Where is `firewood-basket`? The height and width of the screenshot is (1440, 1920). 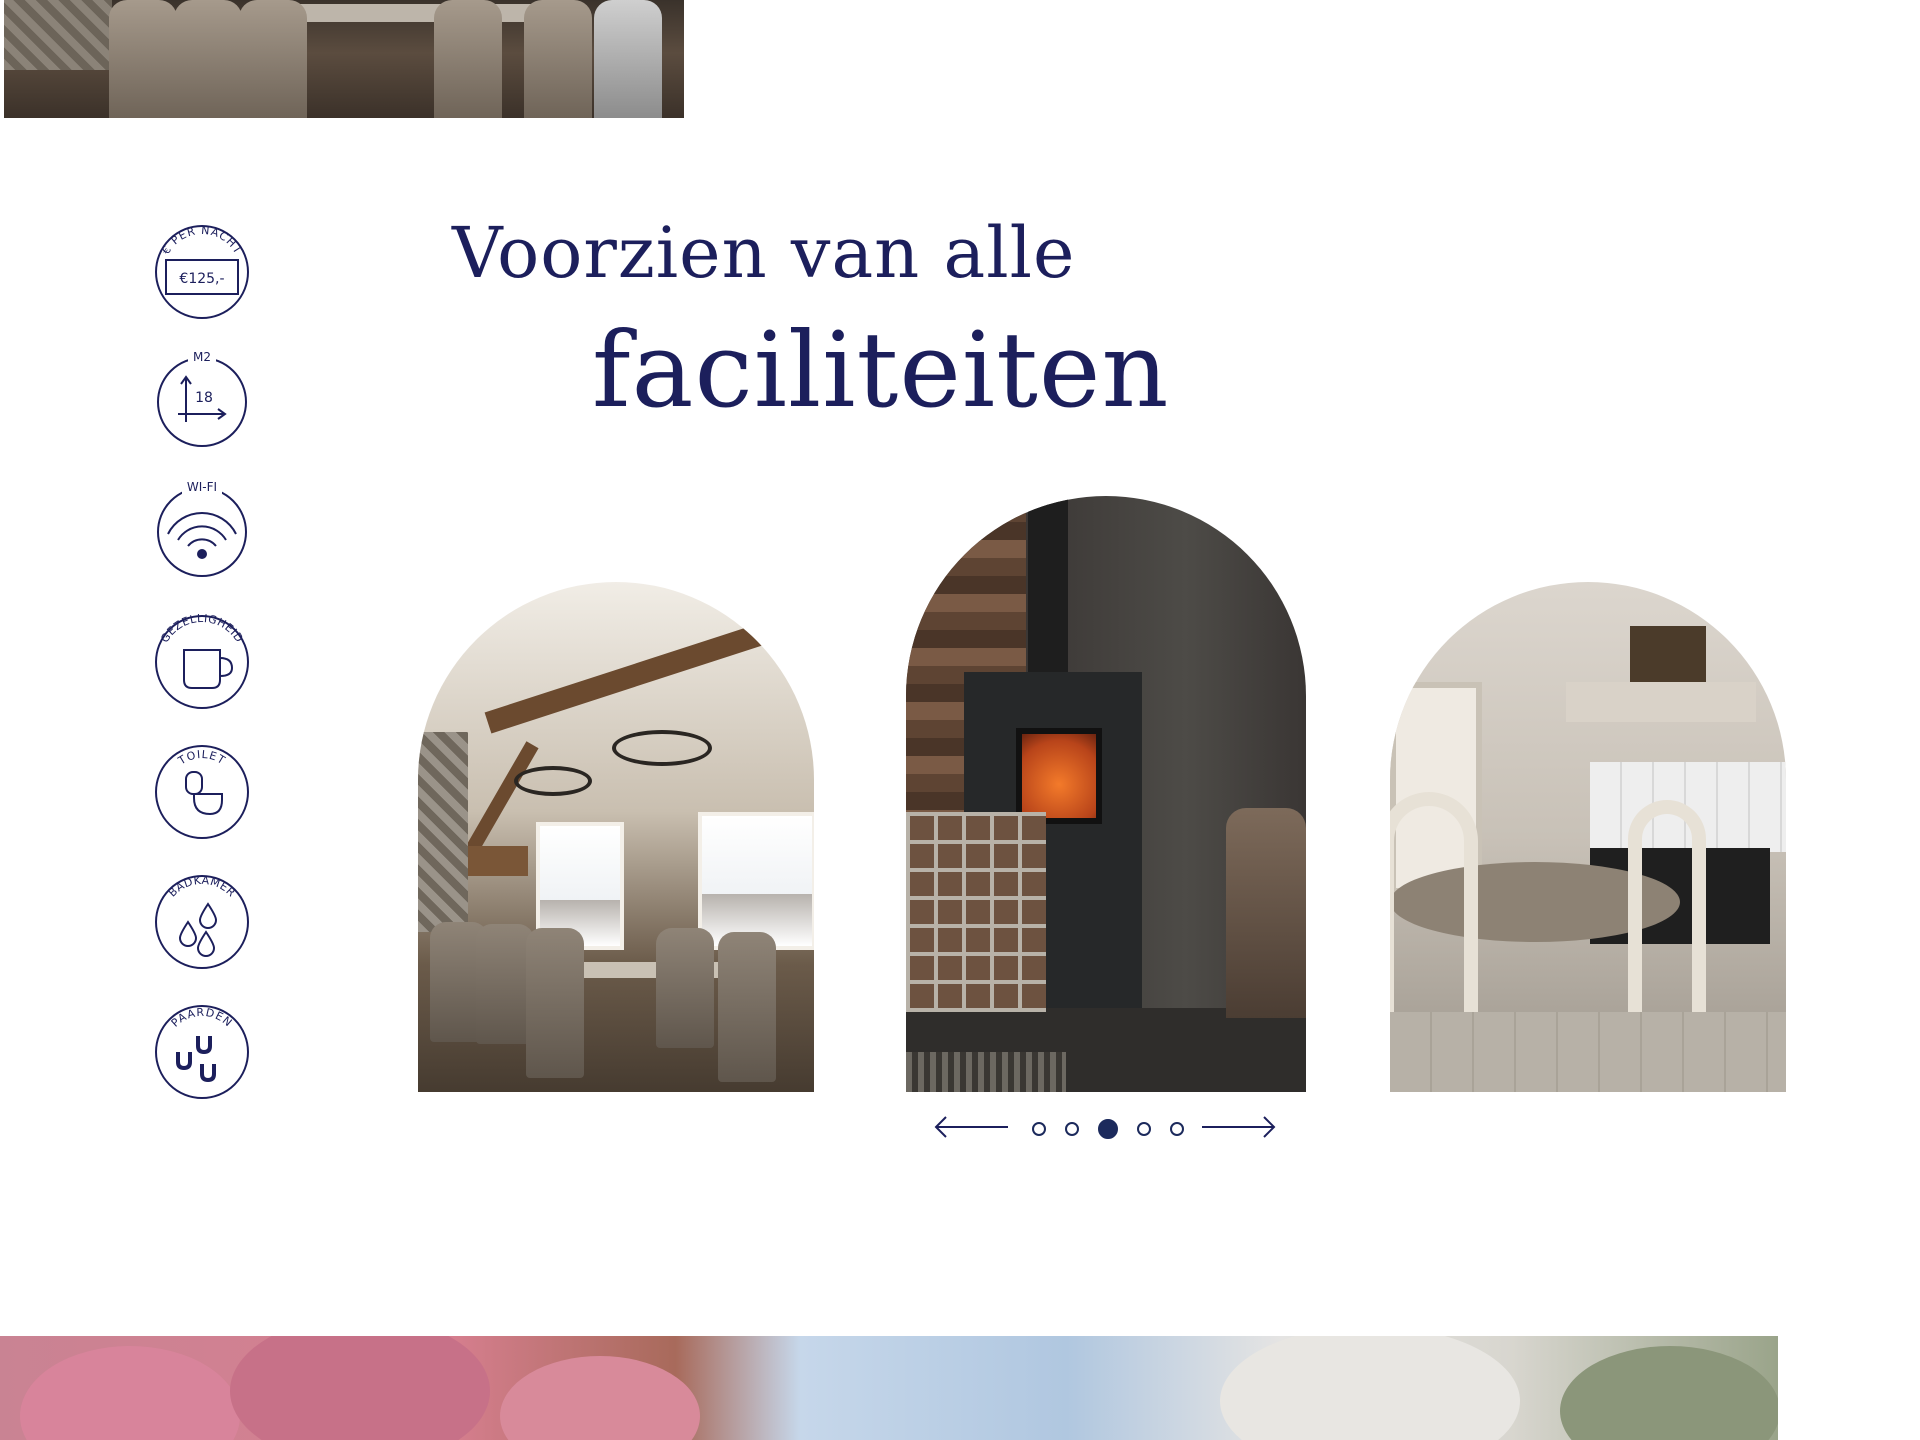
firewood-basket is located at coordinates (976, 912).